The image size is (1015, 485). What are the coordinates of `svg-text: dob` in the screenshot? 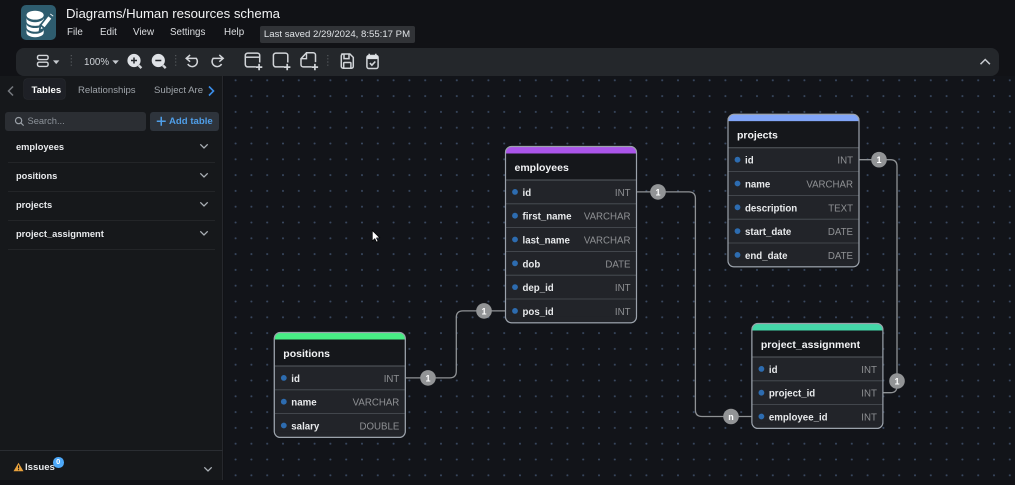 It's located at (532, 264).